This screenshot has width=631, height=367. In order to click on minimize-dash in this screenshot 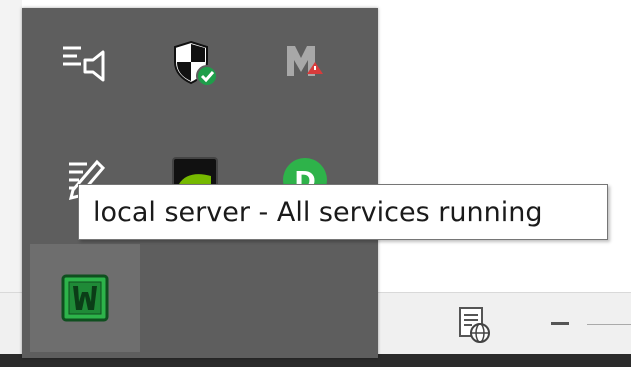, I will do `click(560, 323)`.